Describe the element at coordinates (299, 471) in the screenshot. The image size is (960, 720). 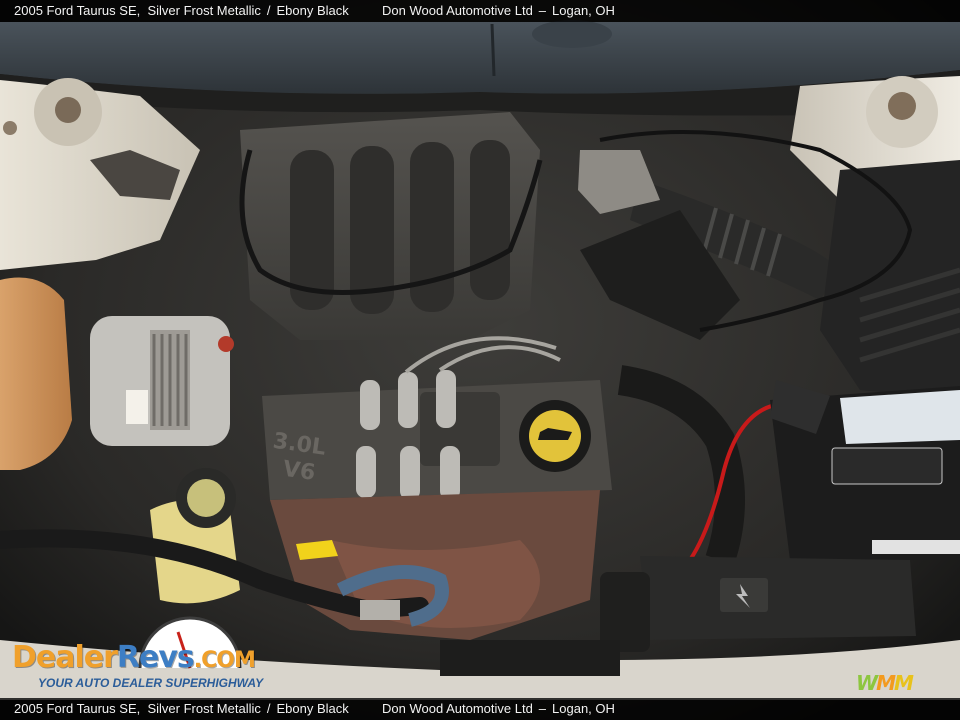
I see `cast-engine-label-v6: V6` at that location.